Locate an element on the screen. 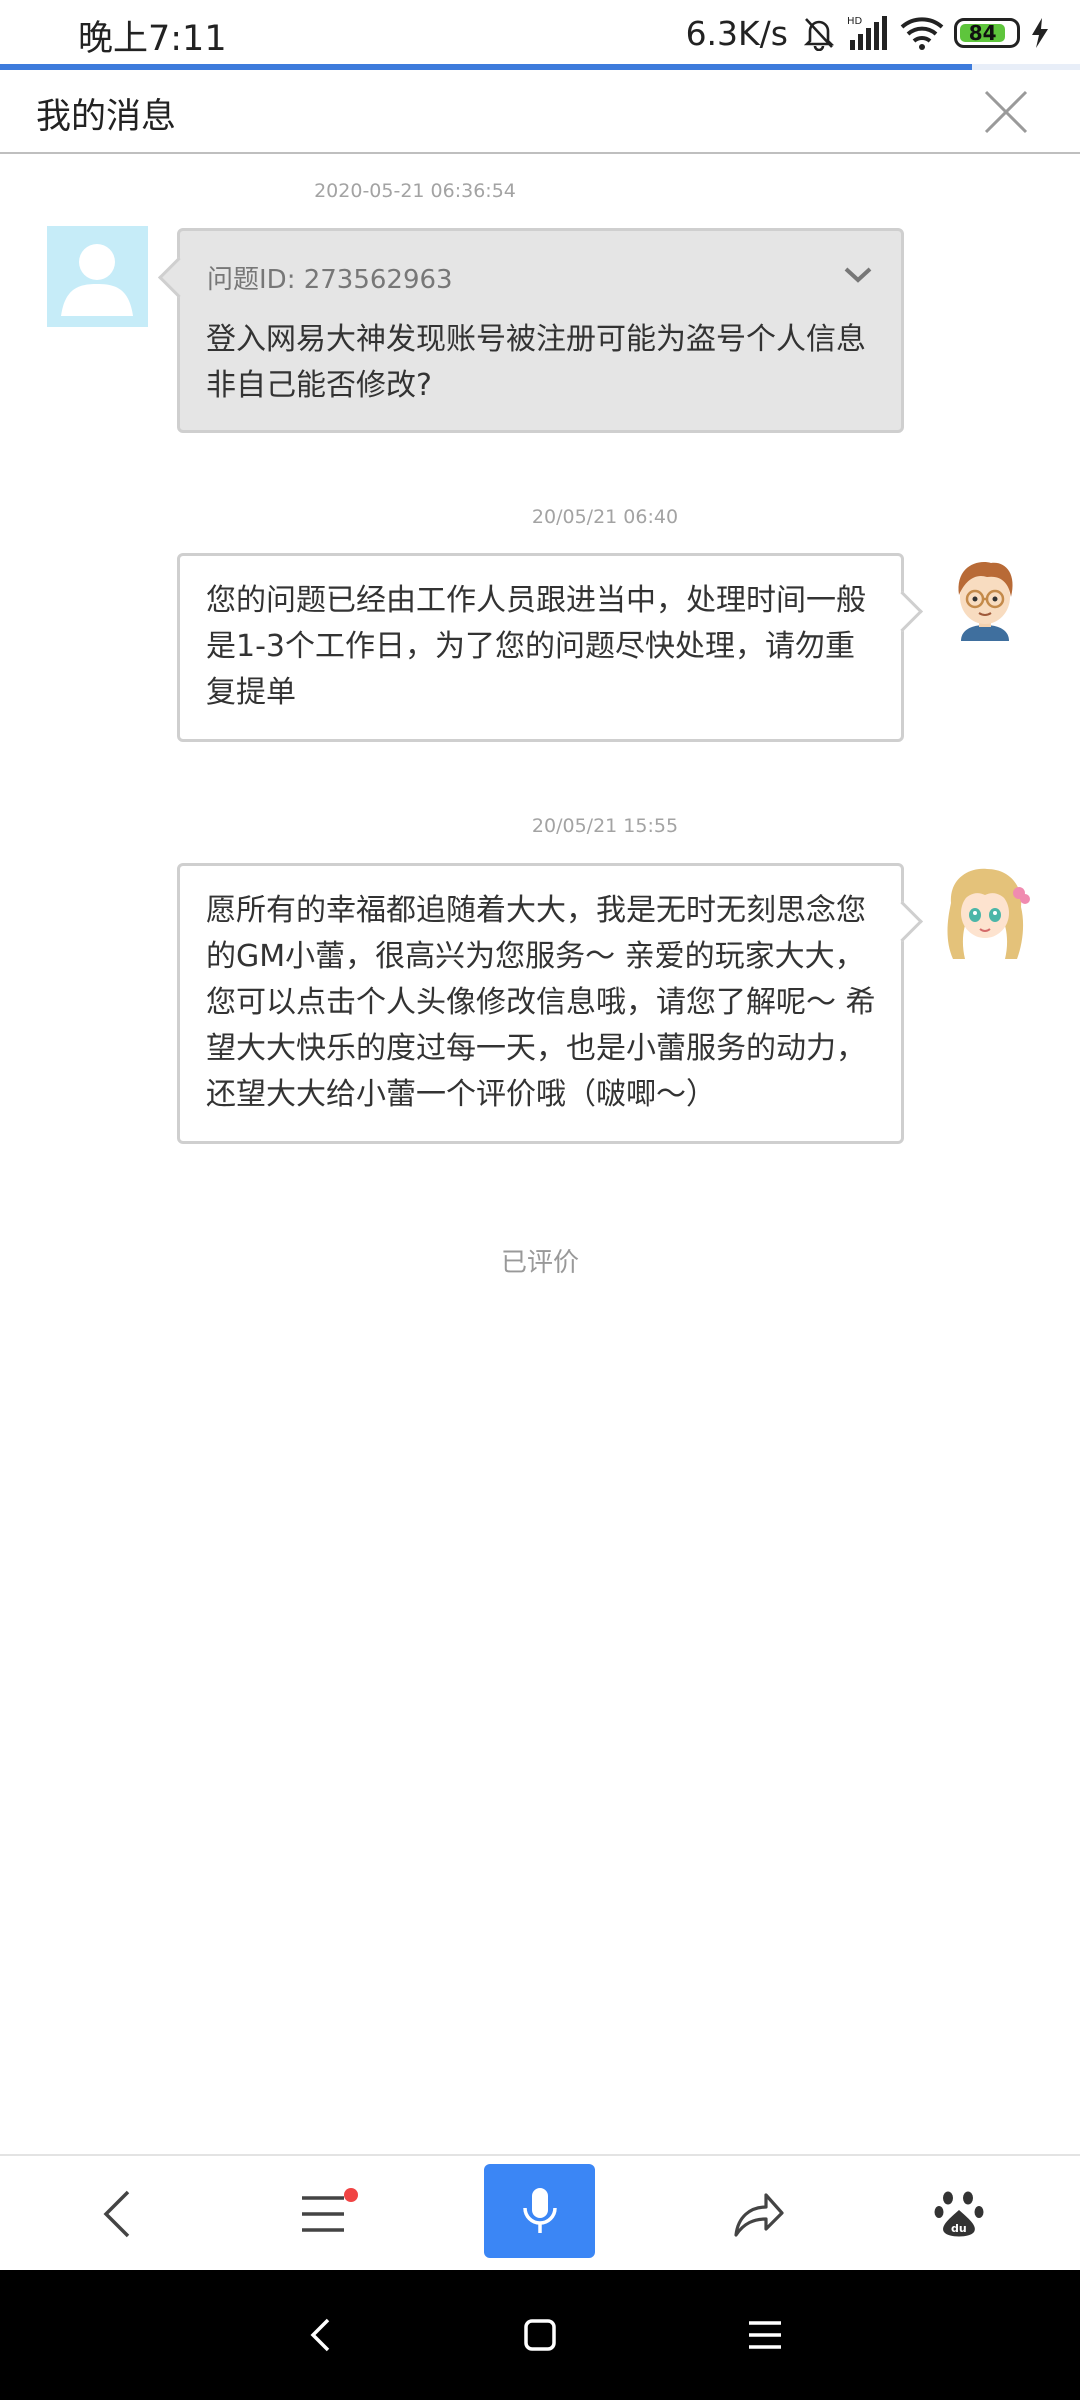  chevron-down-icon is located at coordinates (858, 275).